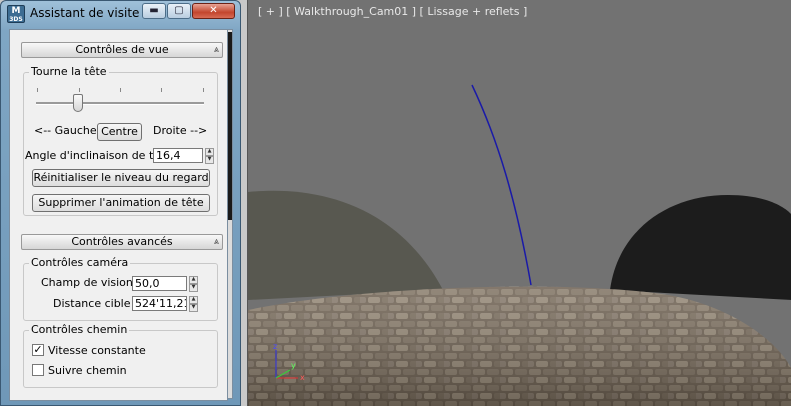 This screenshot has height=406, width=791. Describe the element at coordinates (69, 71) in the screenshot. I see `head-turn-group-label: Tourne la tête` at that location.